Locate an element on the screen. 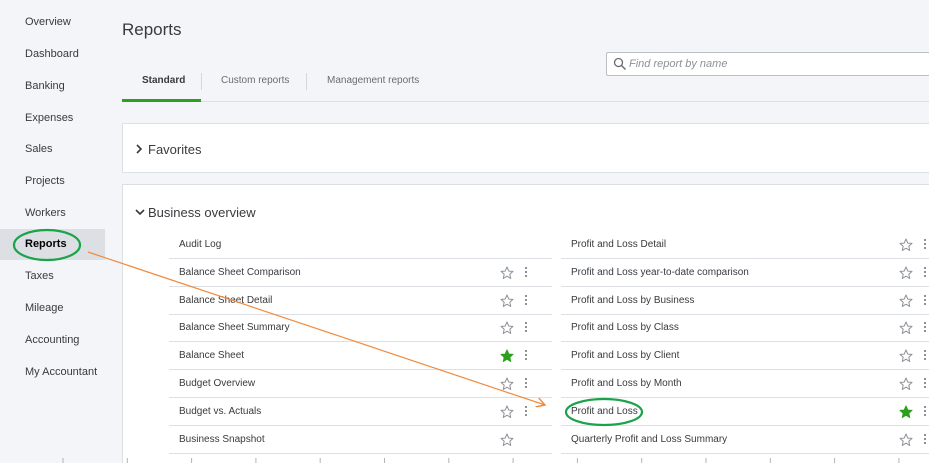 The image size is (929, 463). sidebar-item-projects: Projects is located at coordinates (52, 181).